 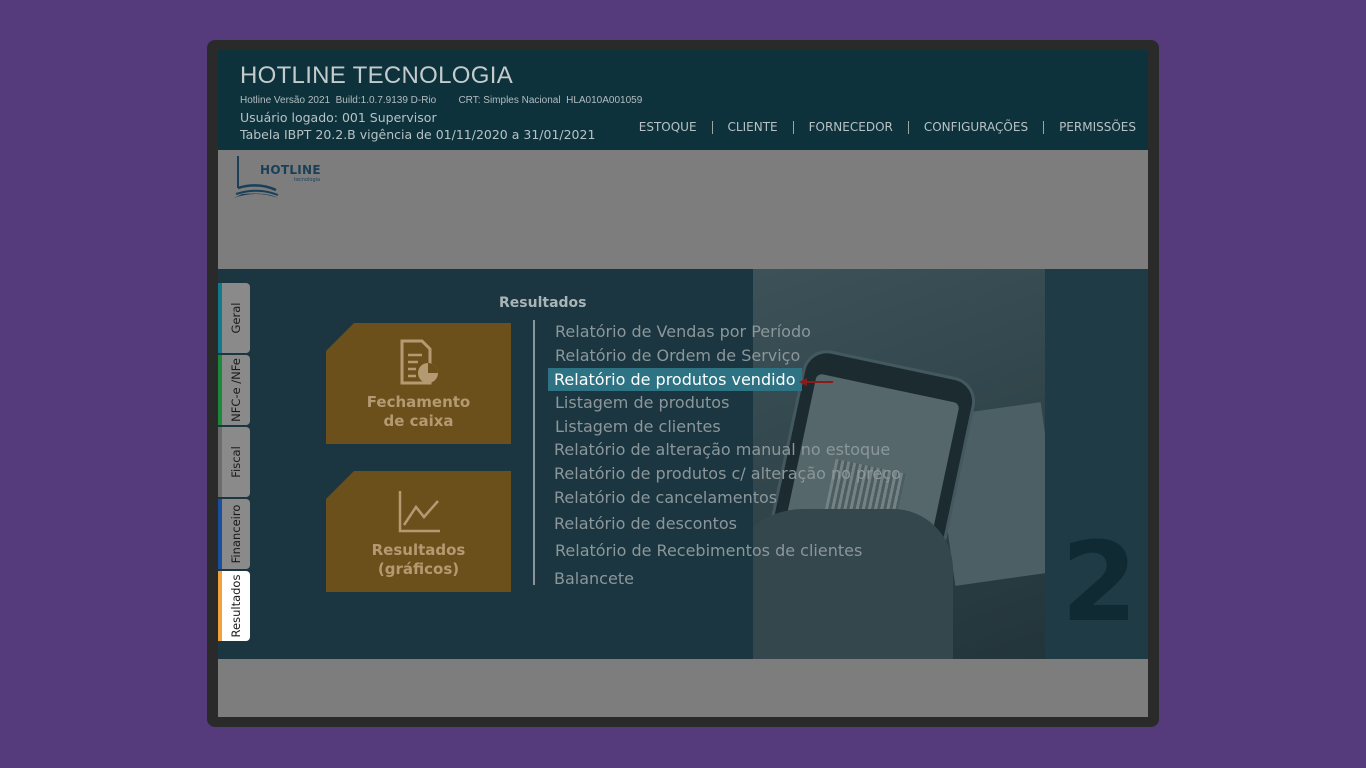 I want to click on logo-text: HOTLINE, so click(x=290, y=170).